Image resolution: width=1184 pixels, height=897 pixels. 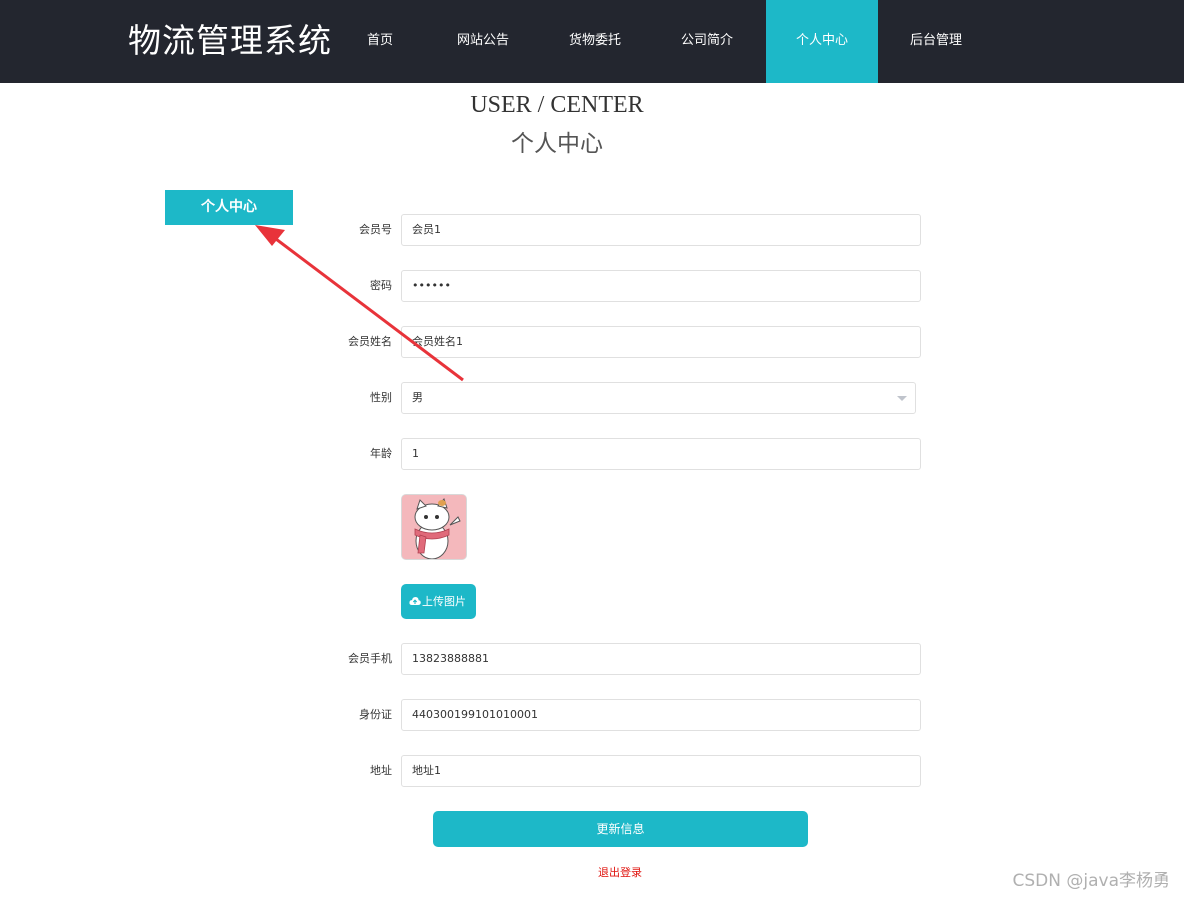 I want to click on cloud-upload-icon, so click(x=415, y=601).